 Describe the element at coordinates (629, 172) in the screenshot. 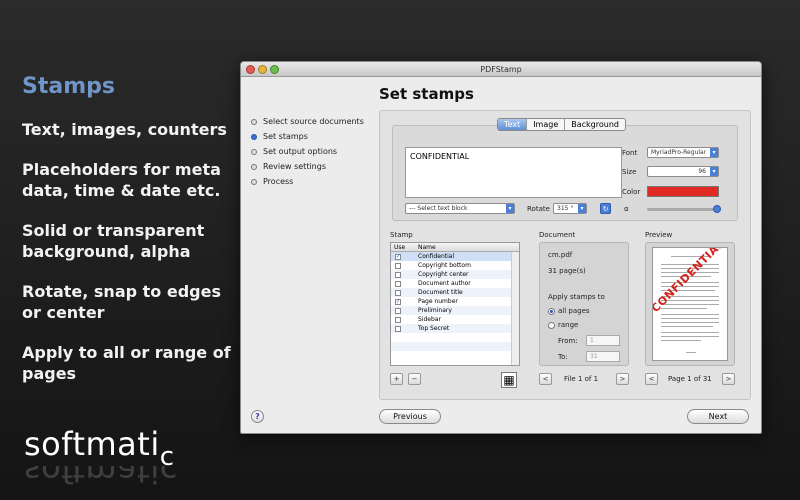

I see `size-label: Size` at that location.